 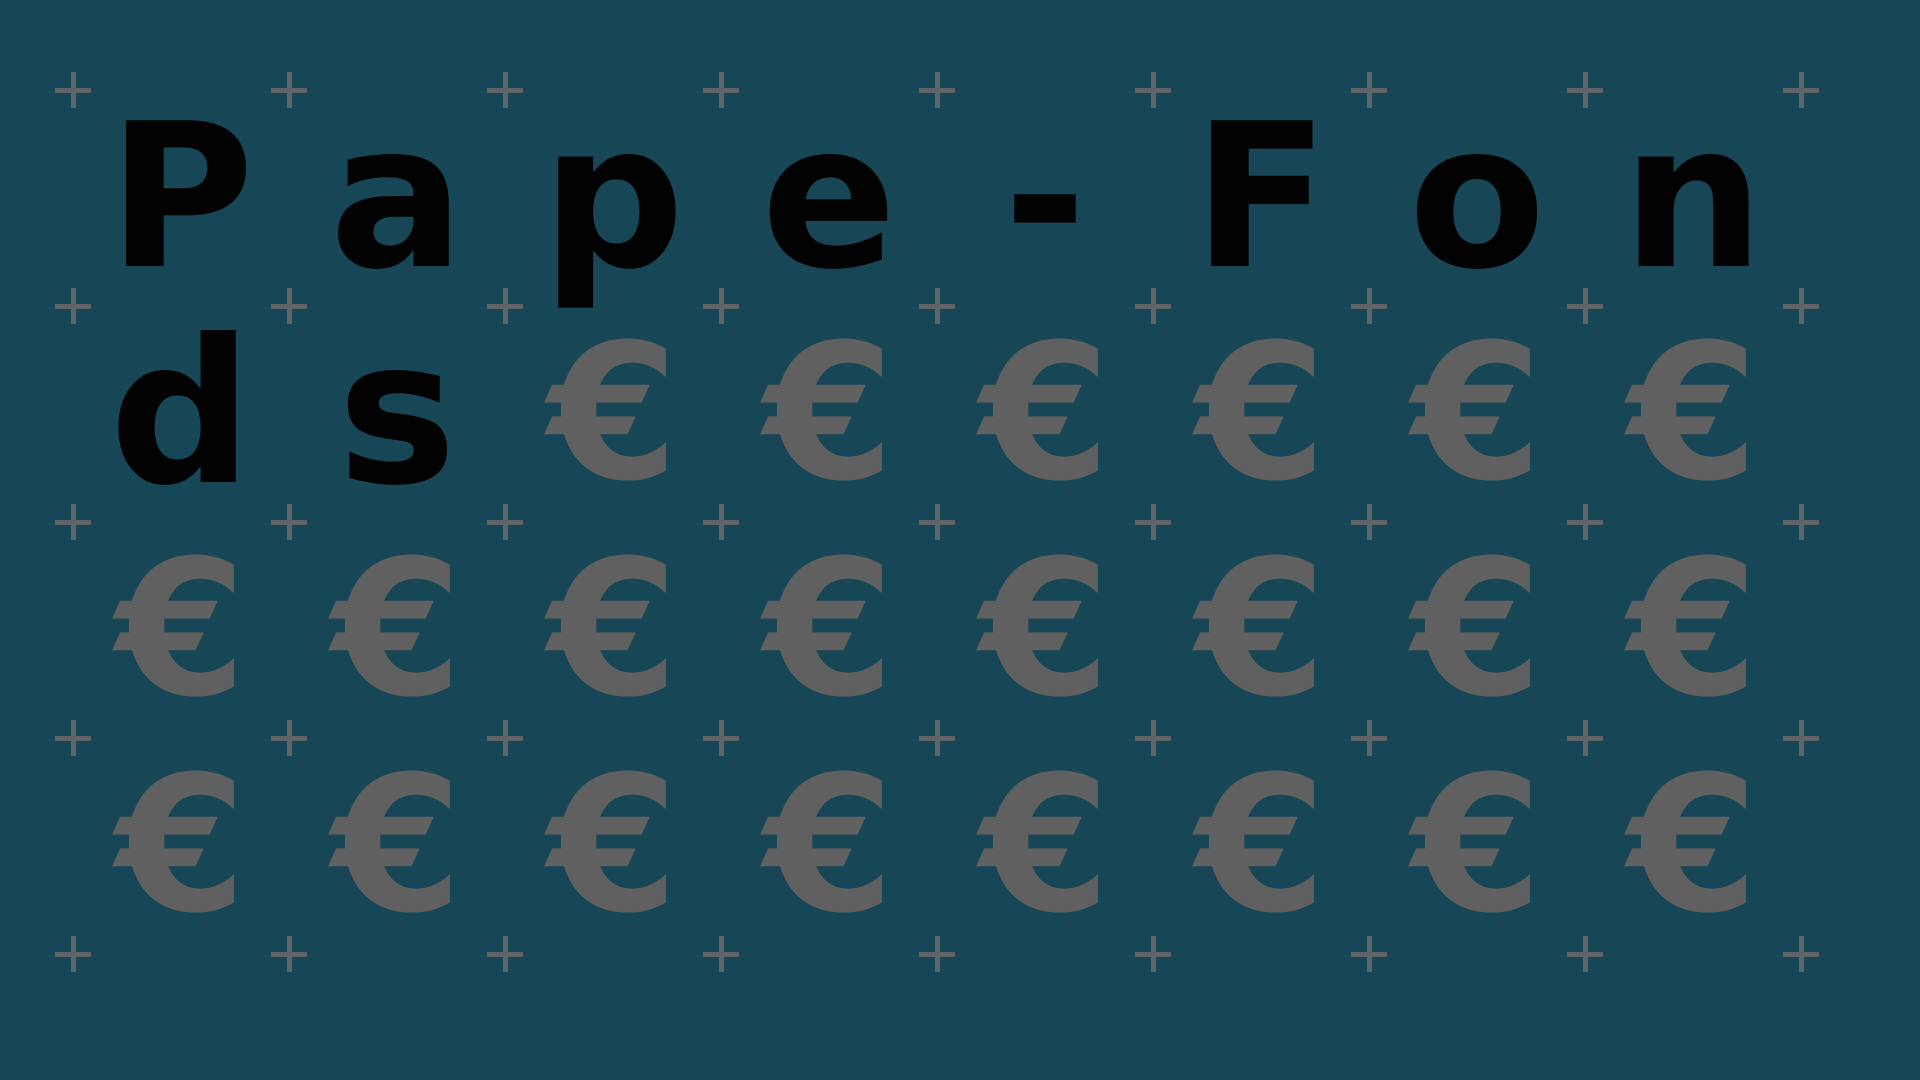 What do you see at coordinates (1045, 197) in the screenshot?
I see `title-letter: -` at bounding box center [1045, 197].